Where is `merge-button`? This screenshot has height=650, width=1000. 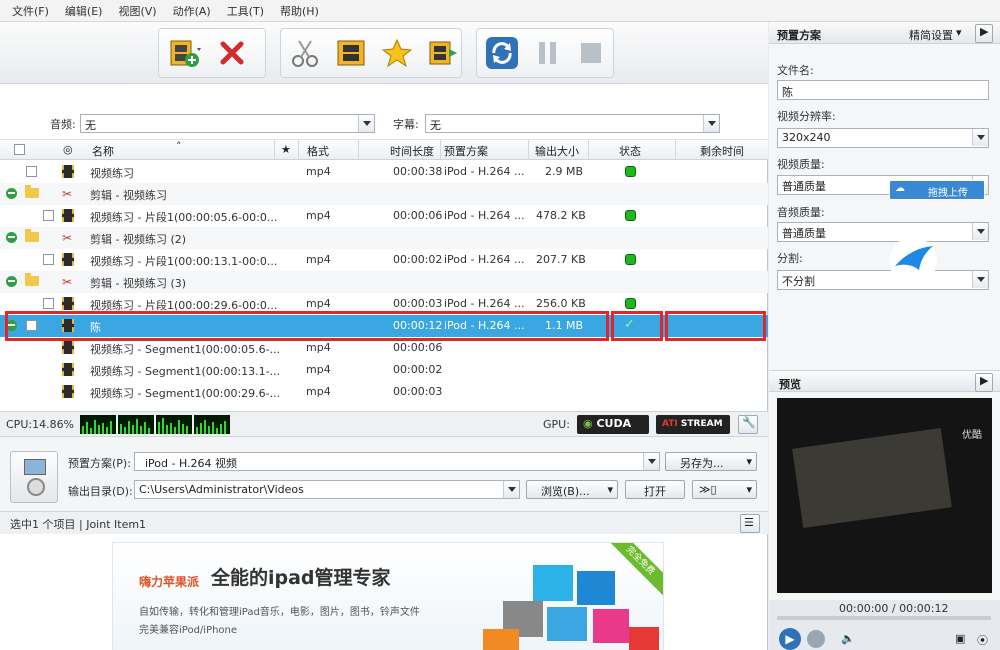 merge-button is located at coordinates (443, 53).